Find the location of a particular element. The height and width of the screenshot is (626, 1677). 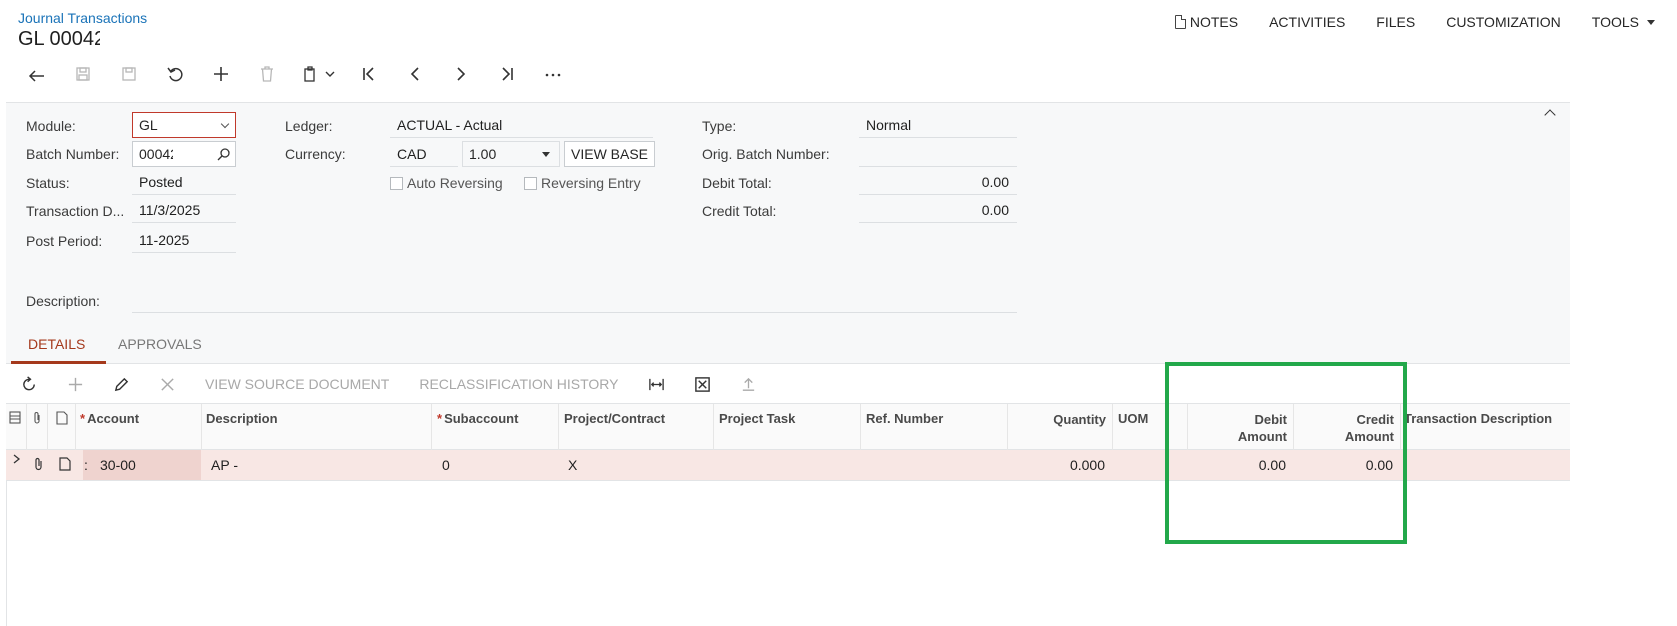

notes-link: NOTES is located at coordinates (1206, 22).